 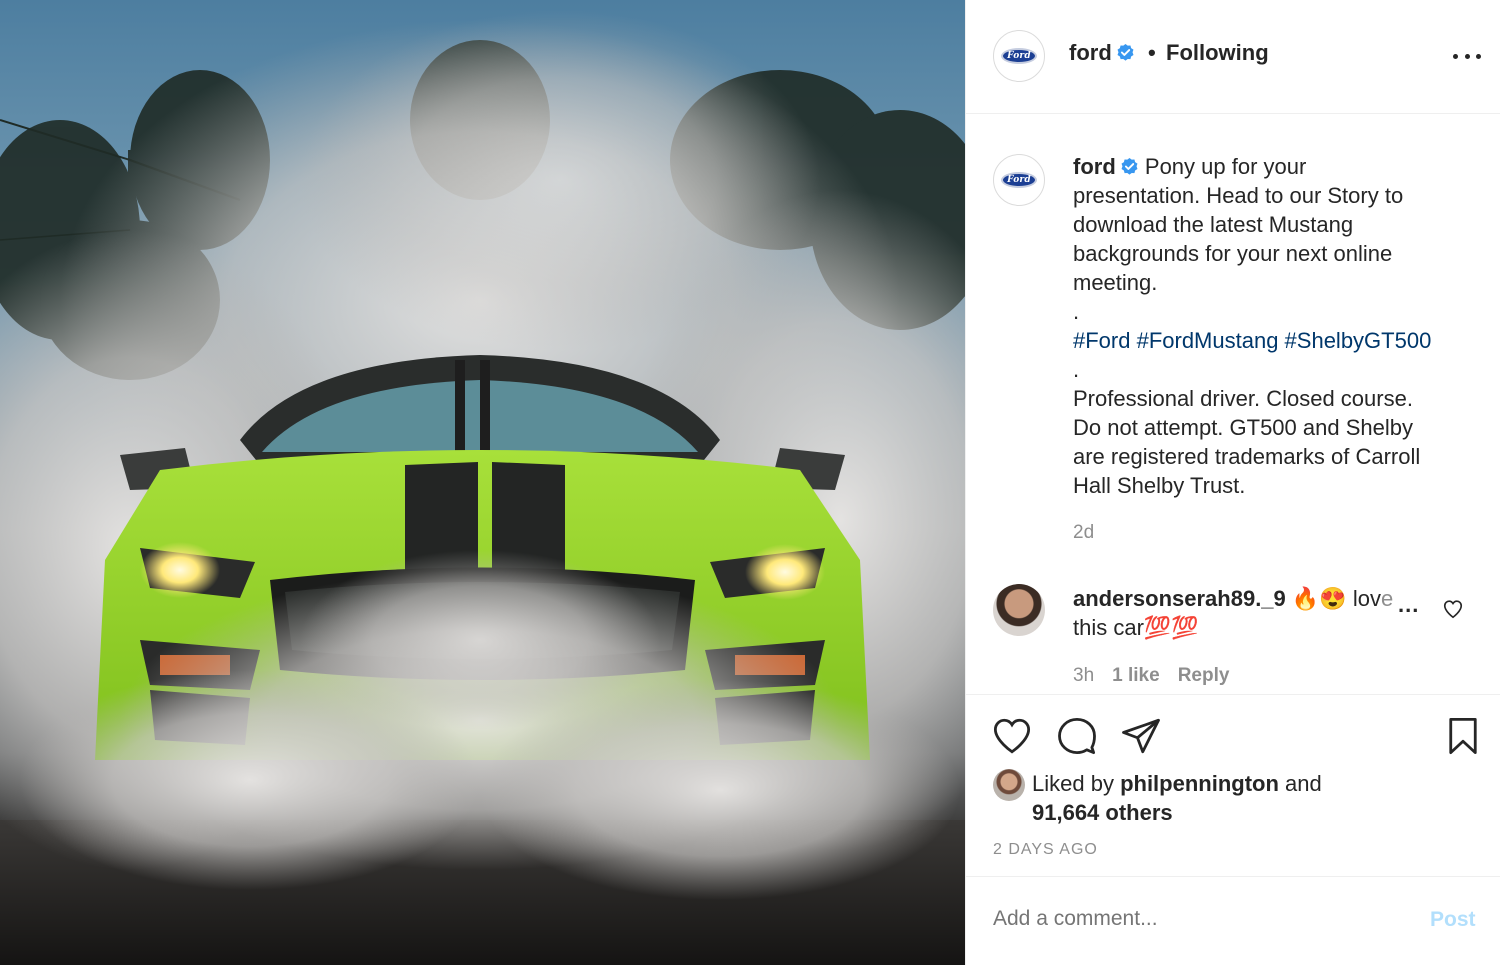 I want to click on ford-avatar: Ford, so click(x=1019, y=56).